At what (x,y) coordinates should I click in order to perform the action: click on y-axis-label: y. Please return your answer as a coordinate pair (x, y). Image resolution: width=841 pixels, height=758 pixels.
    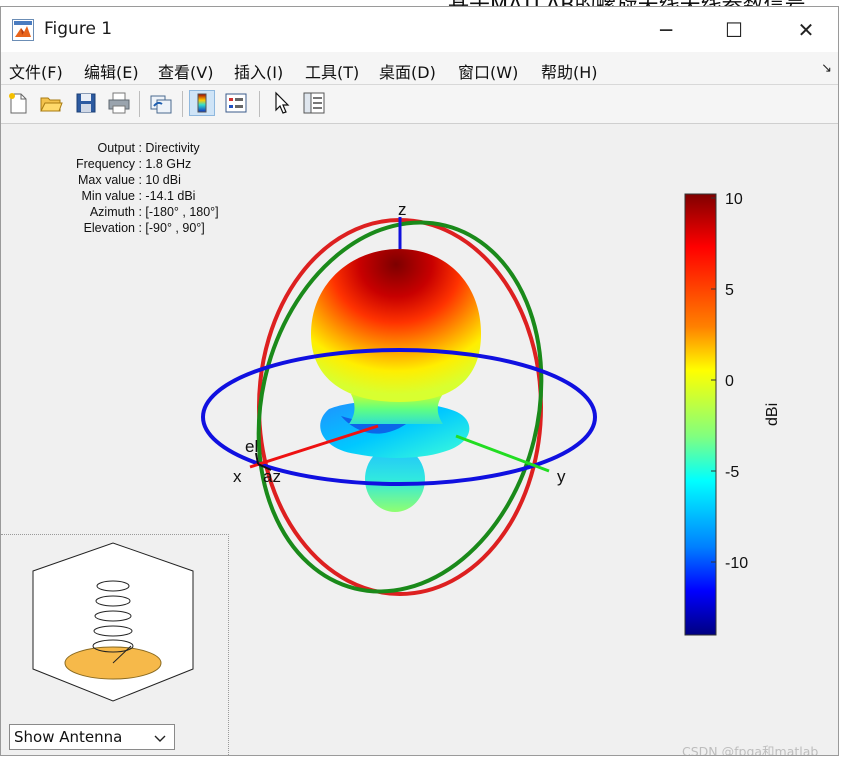
    Looking at the image, I should click on (561, 476).